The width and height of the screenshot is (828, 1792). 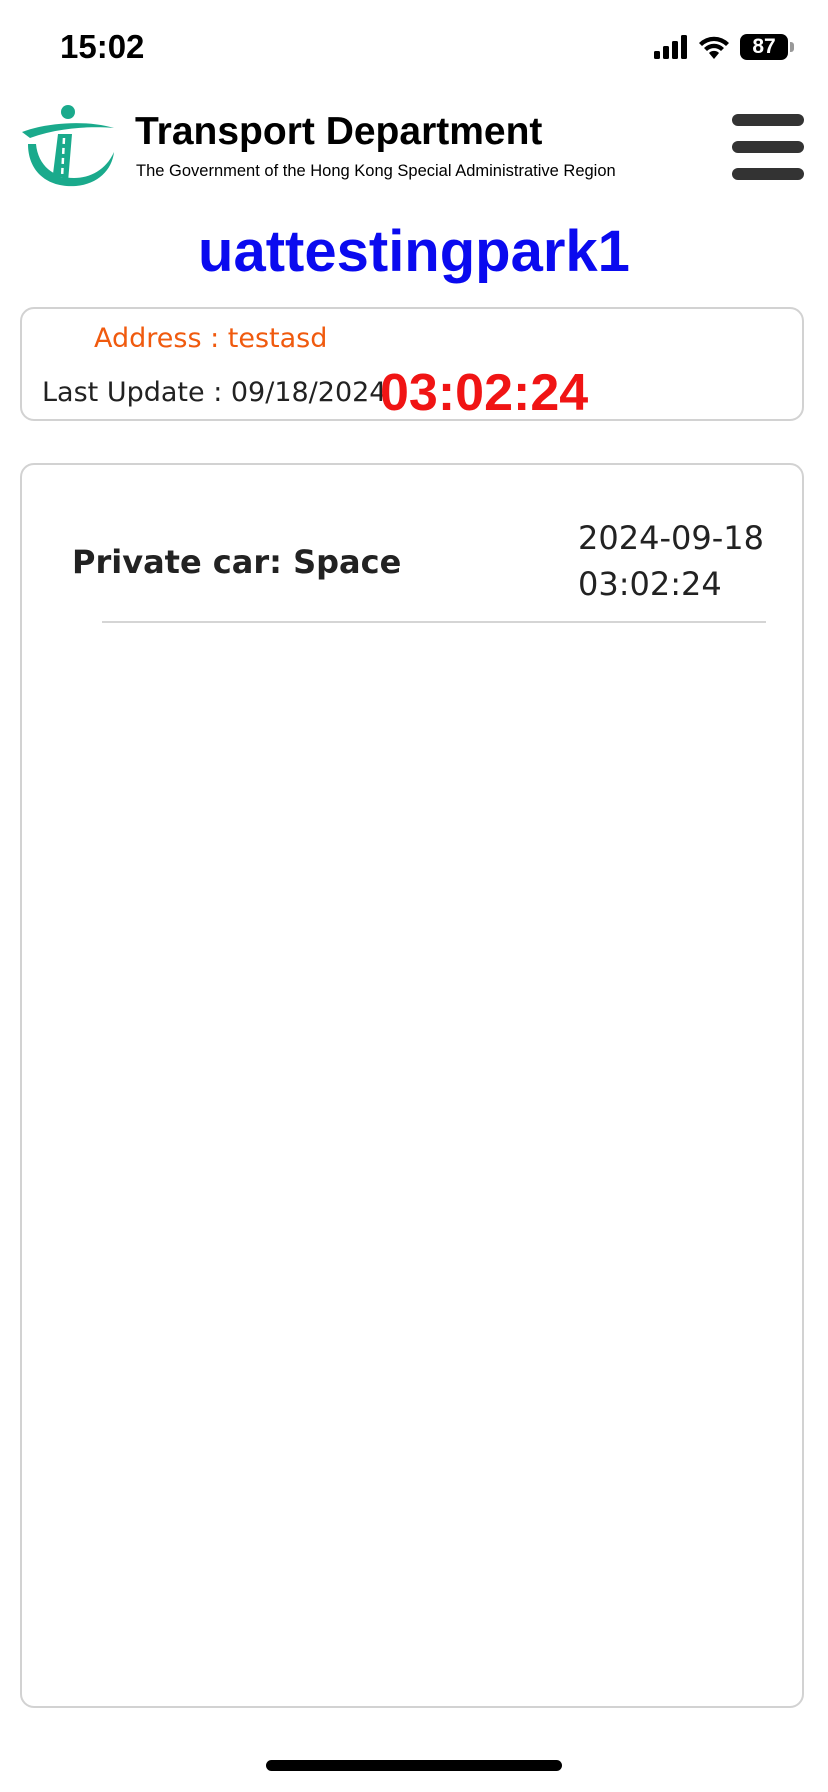 I want to click on transport-department-logo-icon, so click(x=68, y=146).